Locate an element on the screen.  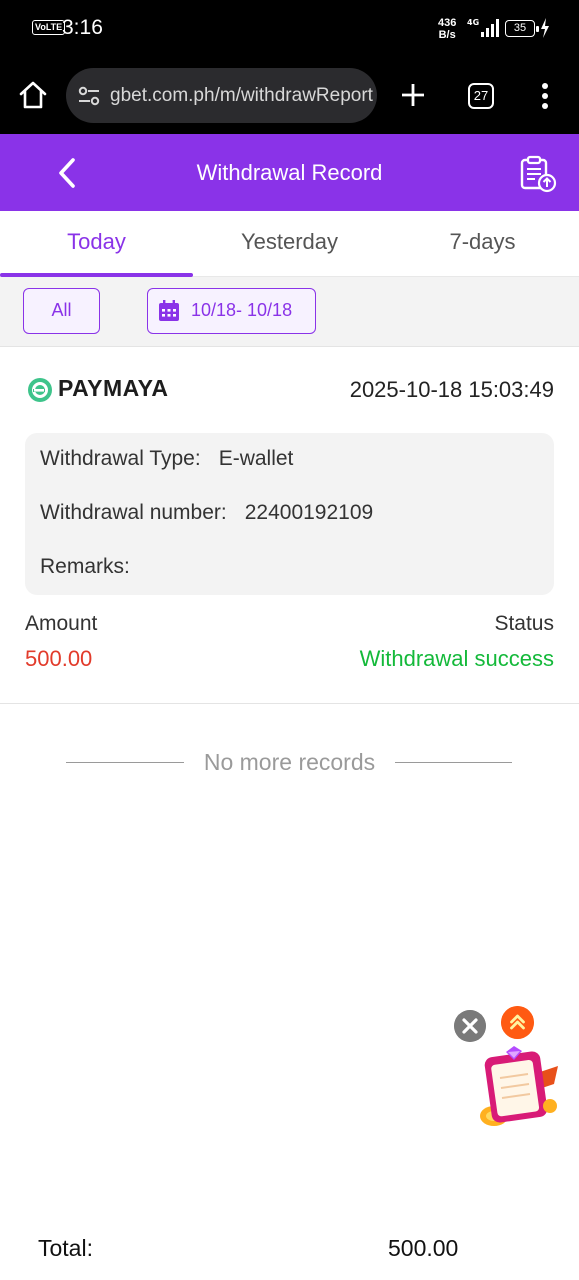
address-bar: gbet.com.ph/m/withdrawReport is located at coordinates (221, 95).